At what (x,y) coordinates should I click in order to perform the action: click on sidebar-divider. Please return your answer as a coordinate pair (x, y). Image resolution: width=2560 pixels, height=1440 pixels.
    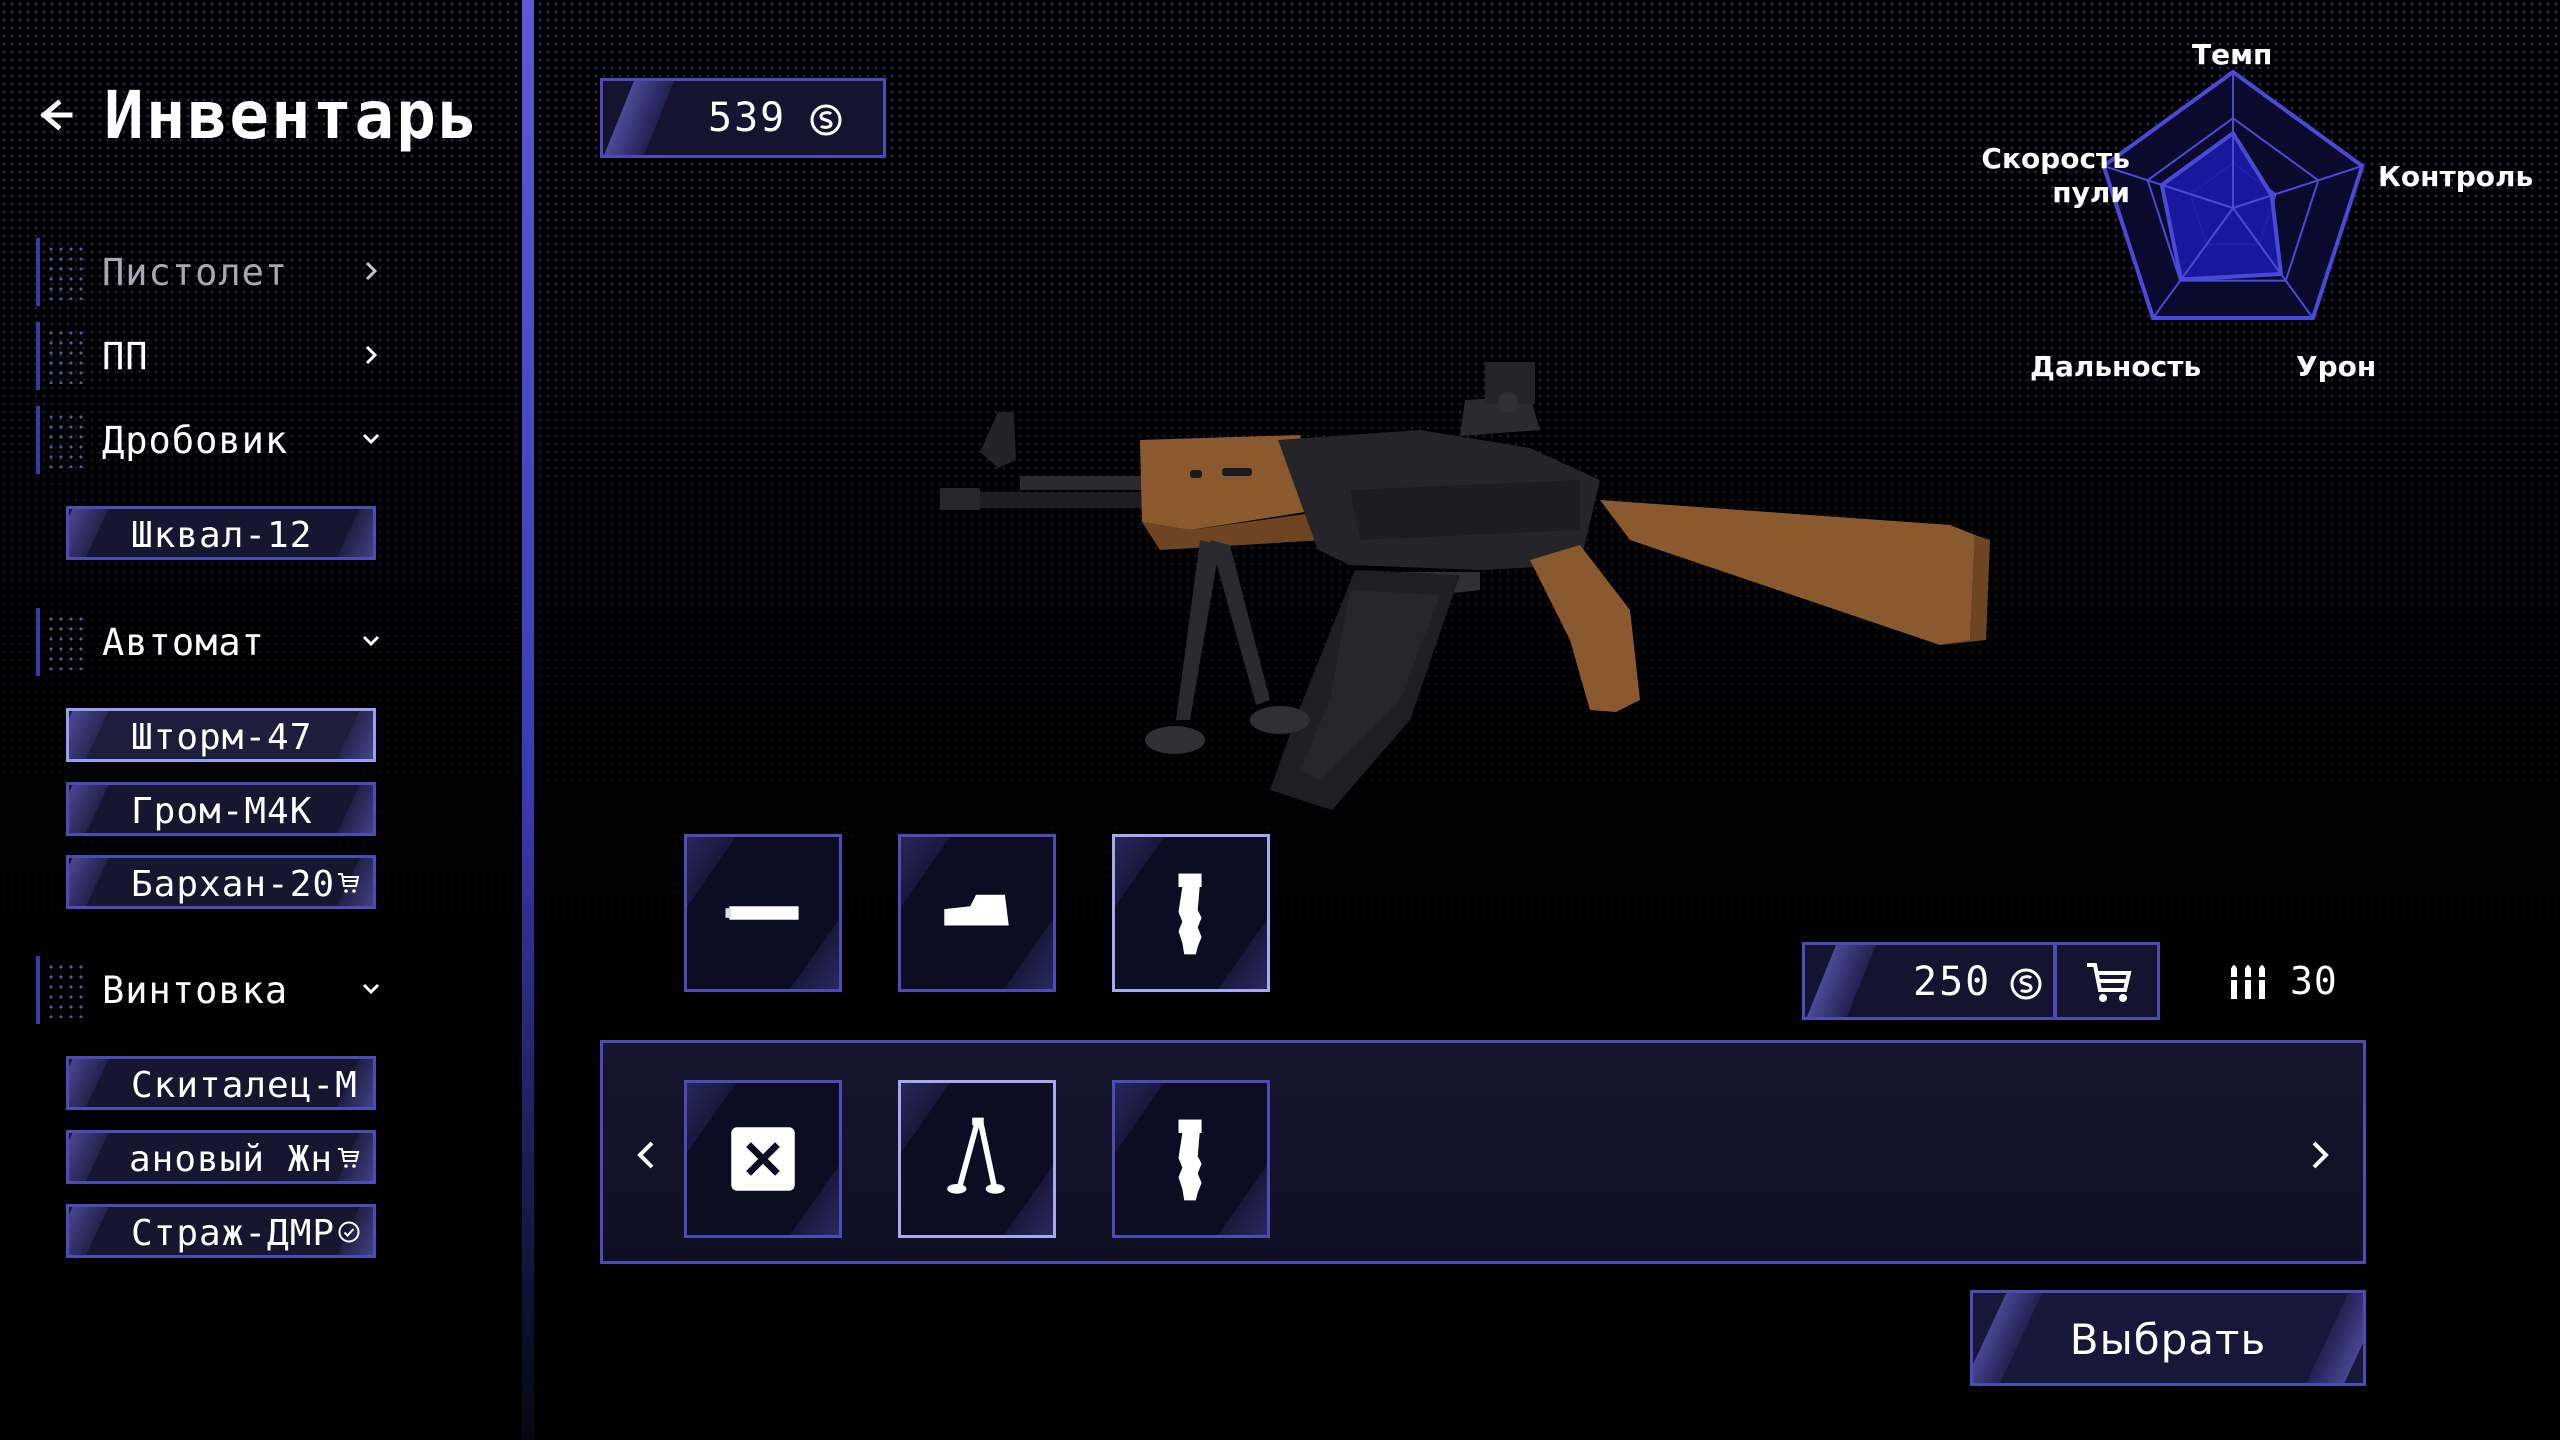
    Looking at the image, I should click on (528, 720).